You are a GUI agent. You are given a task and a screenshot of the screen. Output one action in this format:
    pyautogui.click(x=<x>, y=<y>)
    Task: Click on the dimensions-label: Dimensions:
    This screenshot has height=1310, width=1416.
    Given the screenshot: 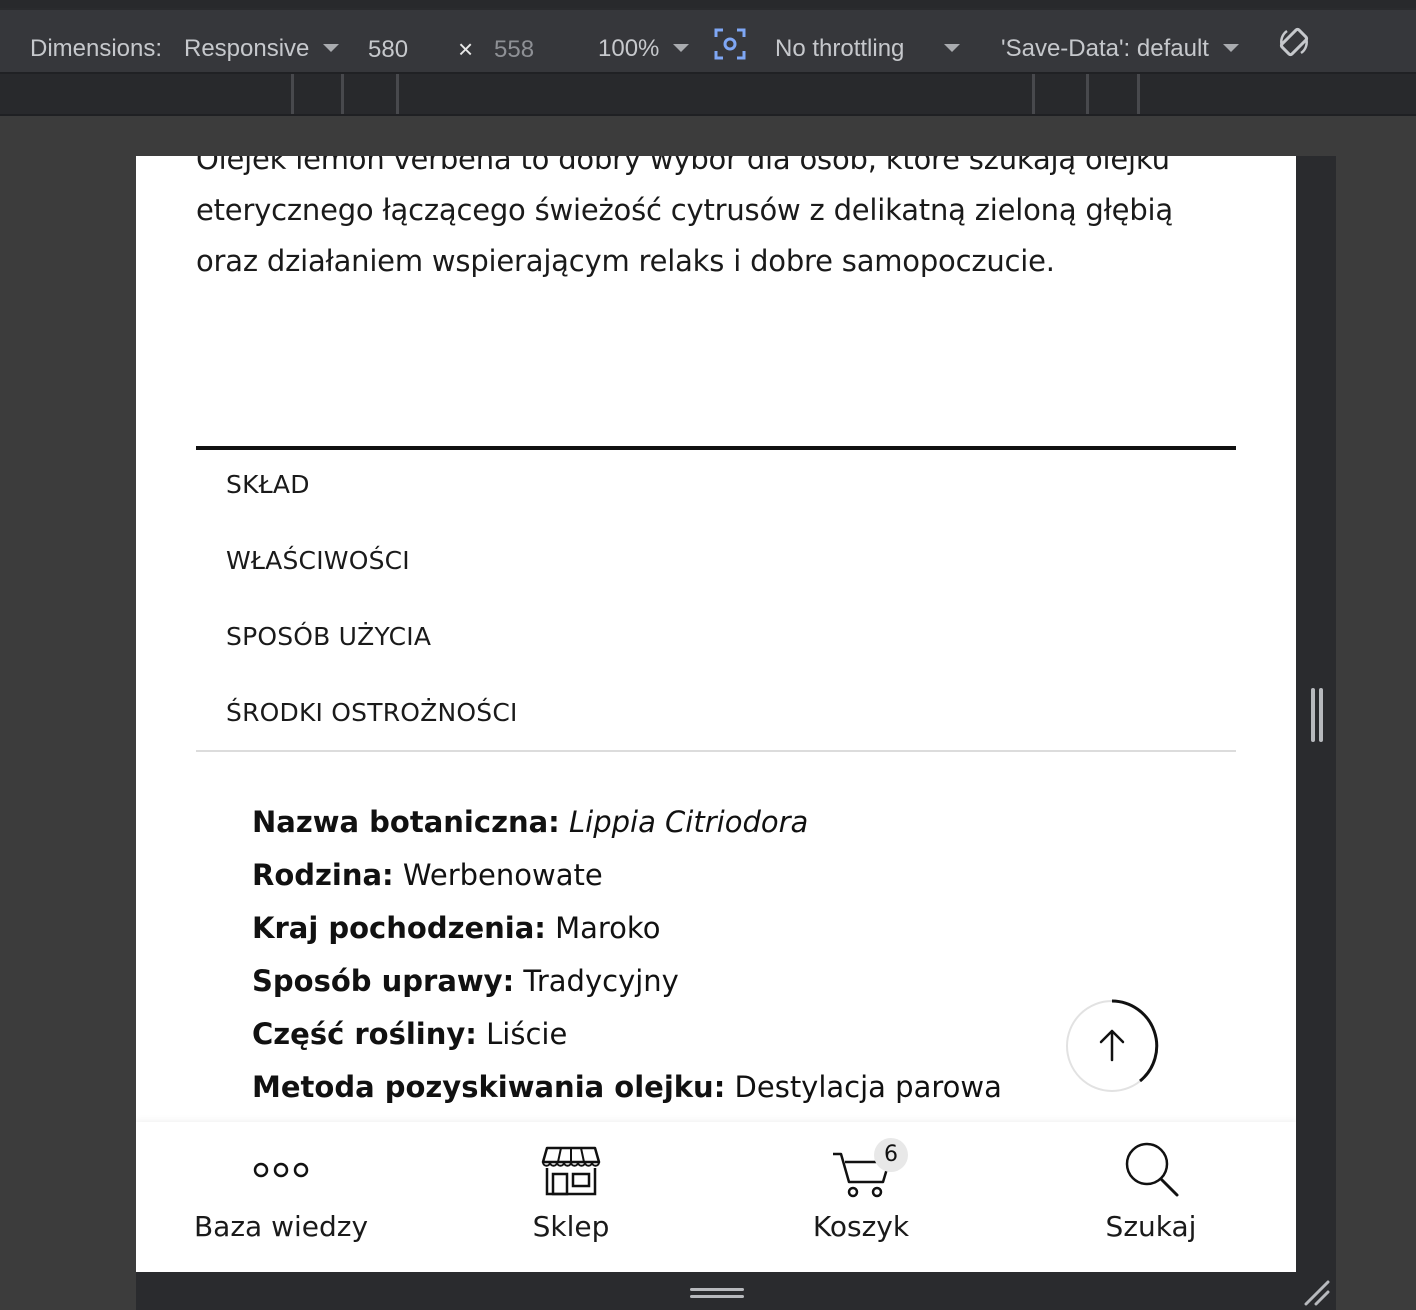 What is the action you would take?
    pyautogui.click(x=96, y=48)
    